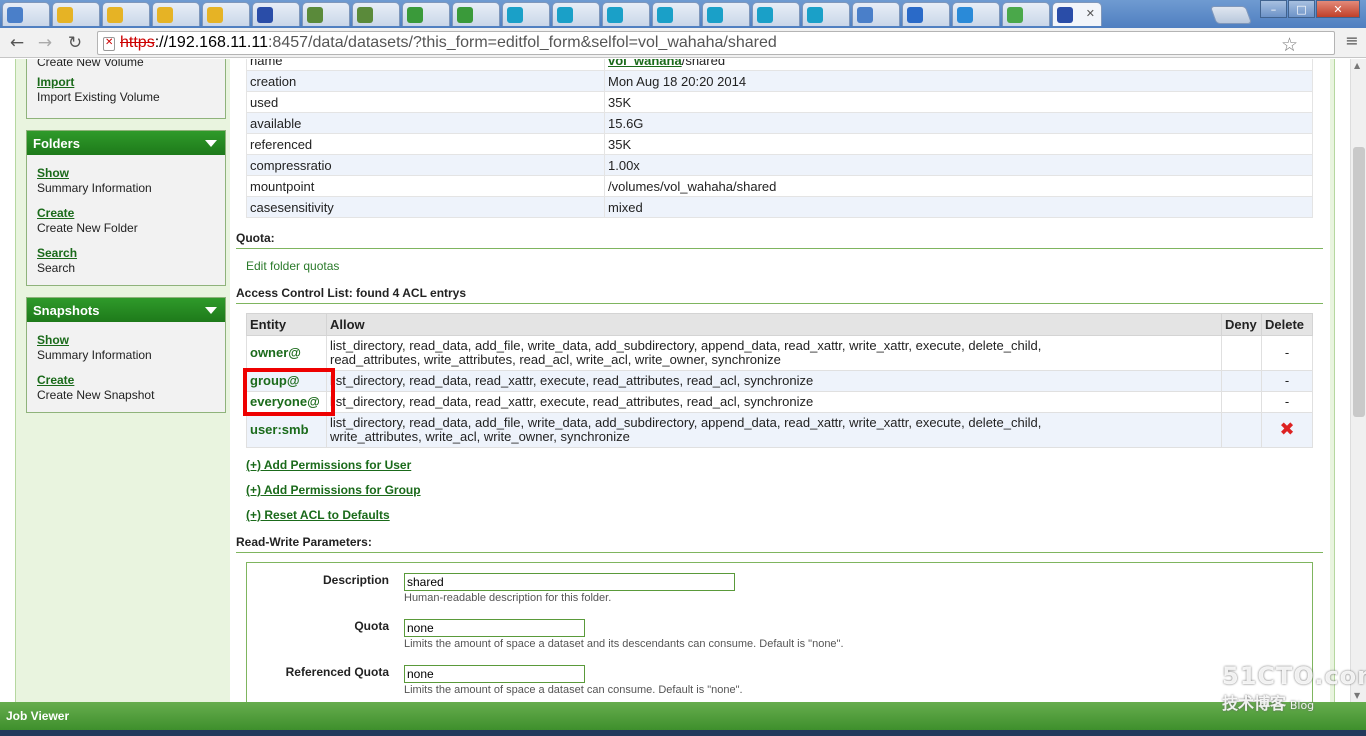  What do you see at coordinates (56, 143) in the screenshot?
I see `folders-title: Folders` at bounding box center [56, 143].